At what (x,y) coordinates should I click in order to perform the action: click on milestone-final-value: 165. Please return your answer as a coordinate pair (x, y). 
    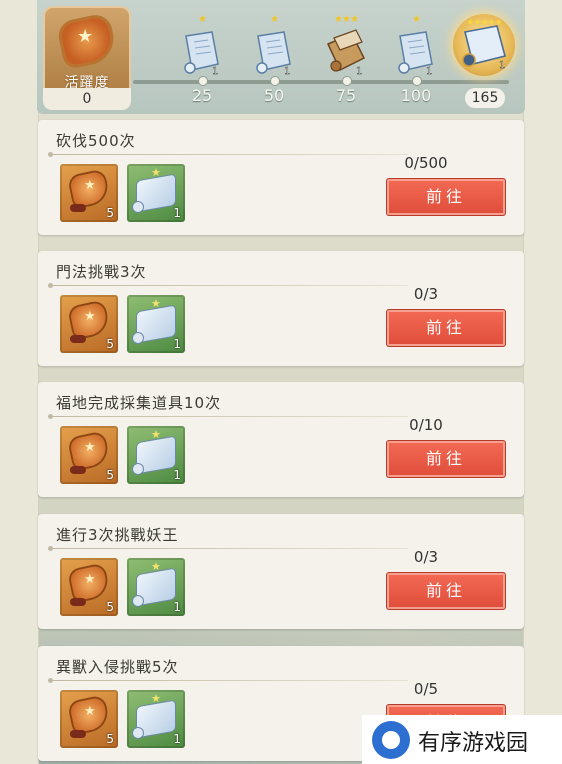
    Looking at the image, I should click on (485, 98).